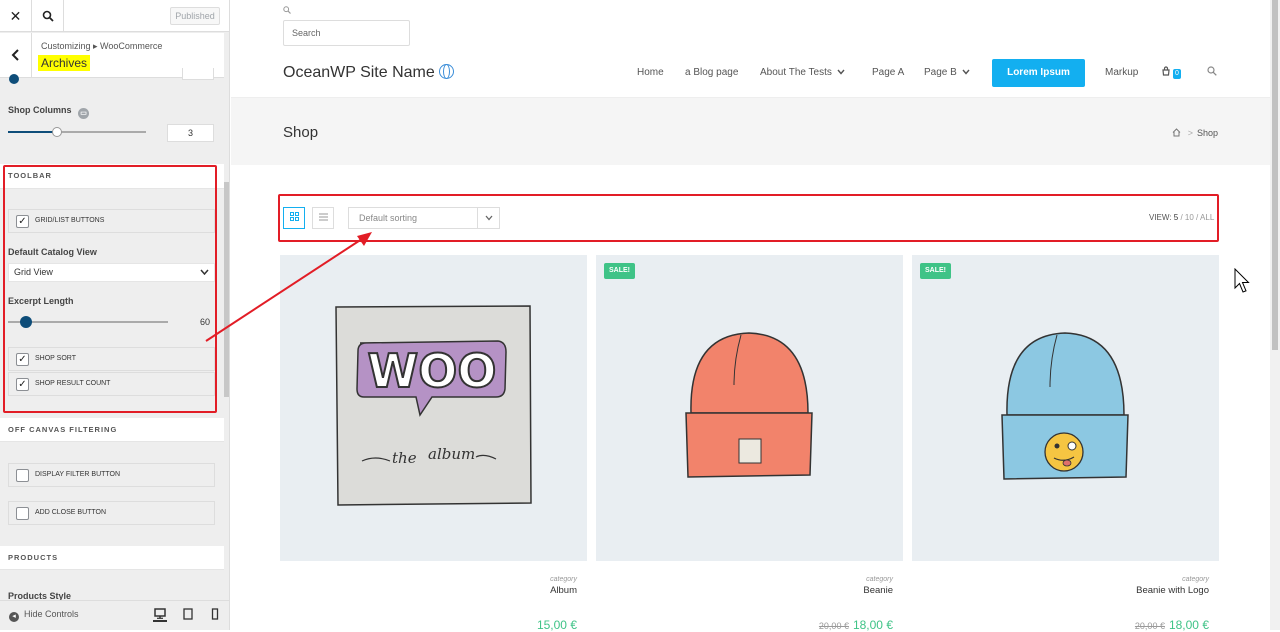 The height and width of the screenshot is (632, 1280). Describe the element at coordinates (1176, 132) in the screenshot. I see `home-icon` at that location.